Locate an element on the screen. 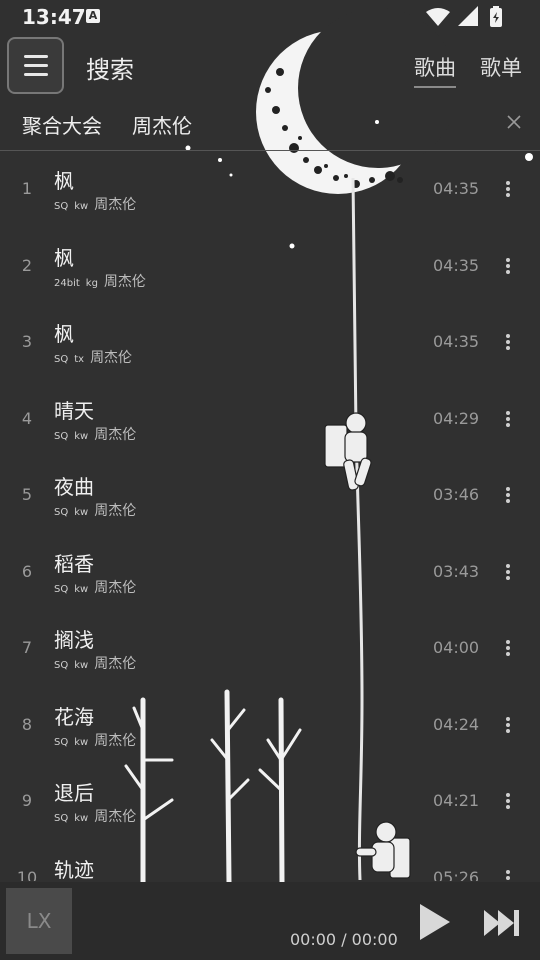 The height and width of the screenshot is (960, 540). song-index: 4 is located at coordinates (27, 418).